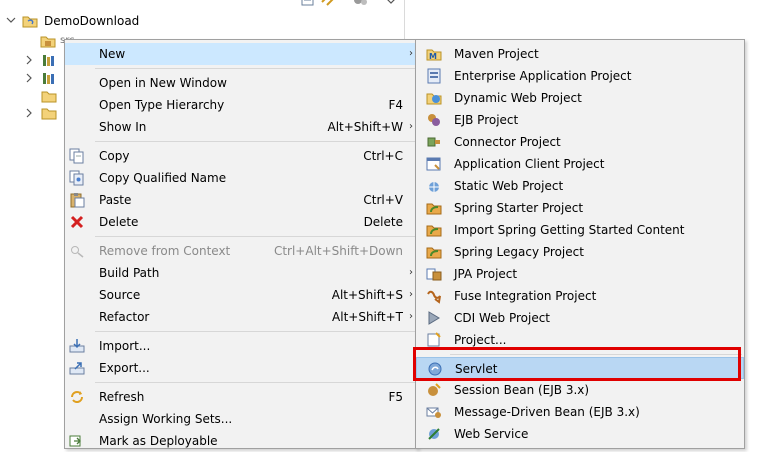 The width and height of the screenshot is (768, 452). Describe the element at coordinates (123, 127) in the screenshot. I see `menu-item-label: Show In` at that location.